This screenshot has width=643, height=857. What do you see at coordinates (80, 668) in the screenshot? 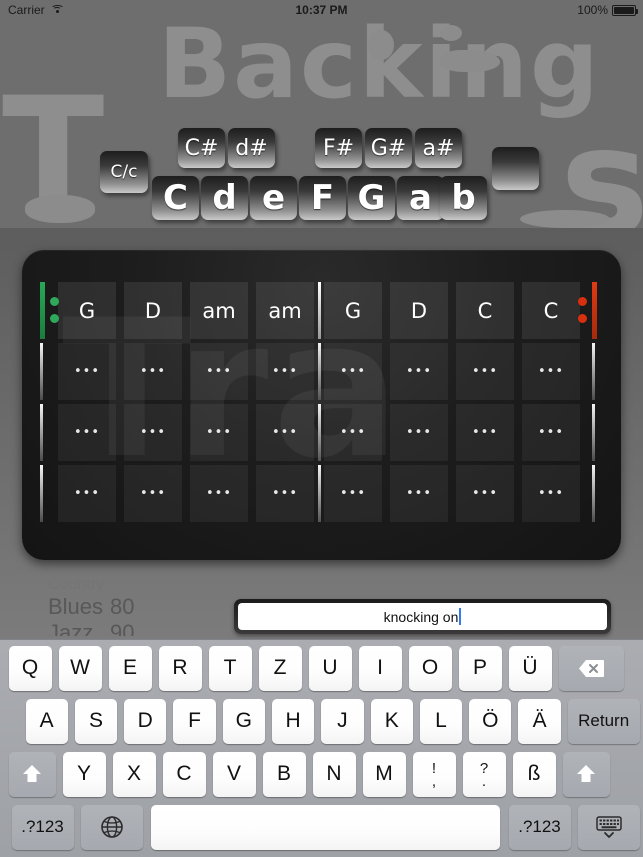
I see `key-w: W` at bounding box center [80, 668].